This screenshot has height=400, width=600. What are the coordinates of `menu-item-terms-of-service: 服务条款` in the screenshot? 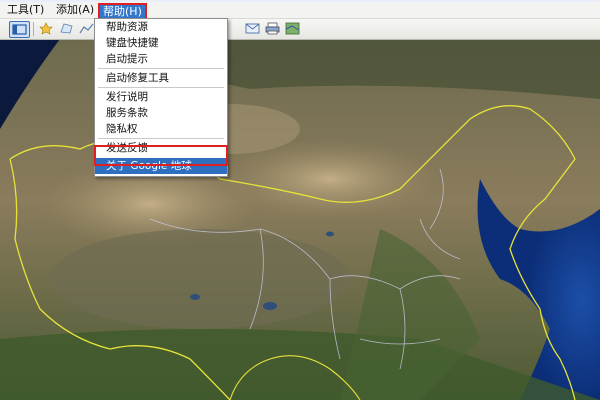 It's located at (161, 113).